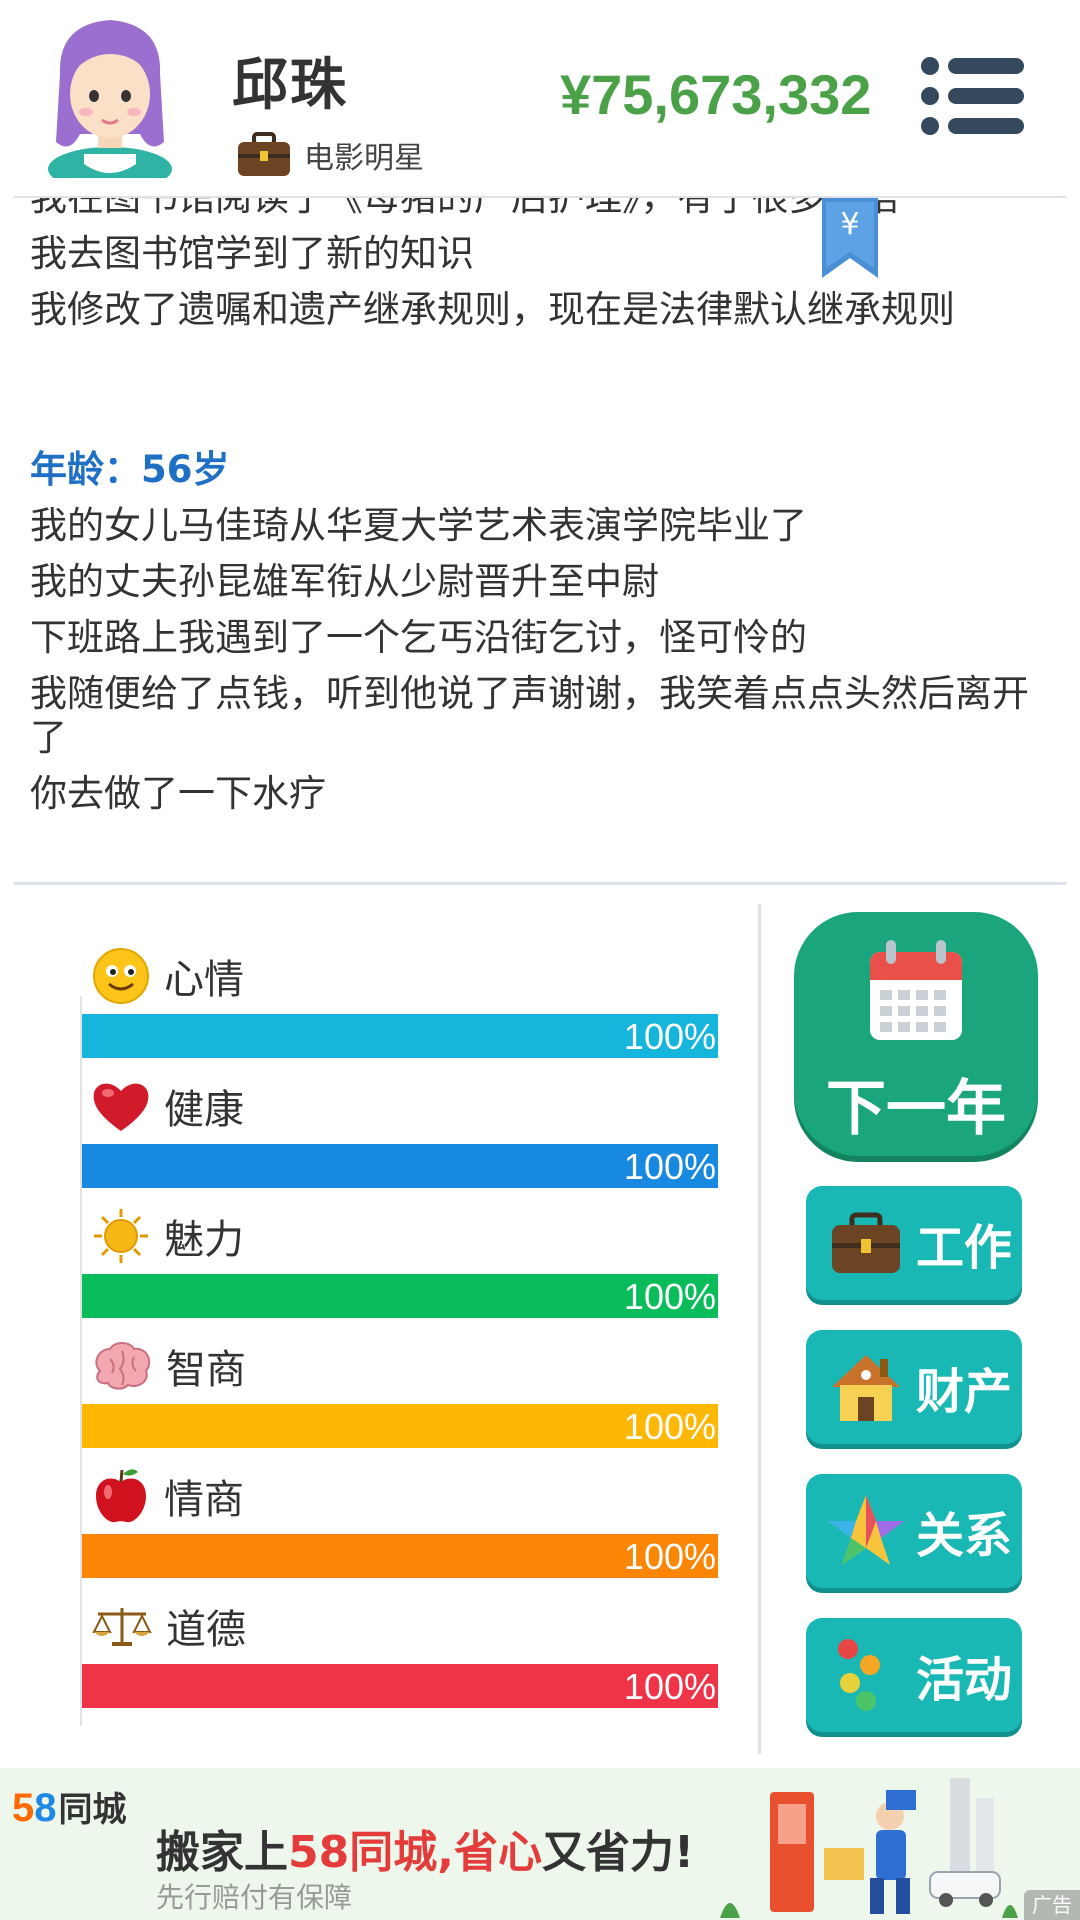  What do you see at coordinates (364, 158) in the screenshot?
I see `job-title: 电影明星` at bounding box center [364, 158].